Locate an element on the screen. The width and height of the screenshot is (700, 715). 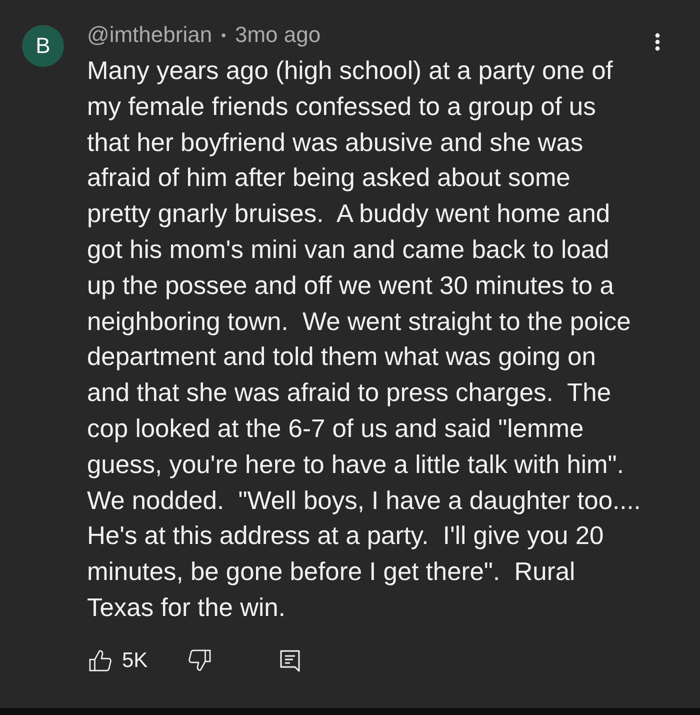
avatar: B is located at coordinates (43, 46).